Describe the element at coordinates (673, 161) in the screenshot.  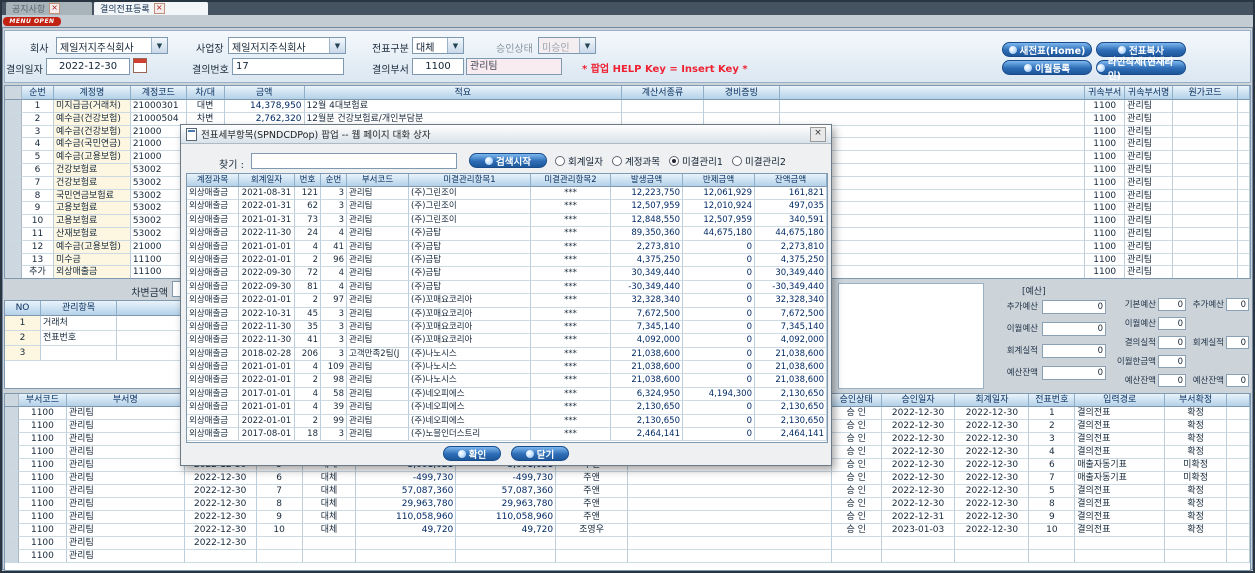
I see `radio-icon` at that location.